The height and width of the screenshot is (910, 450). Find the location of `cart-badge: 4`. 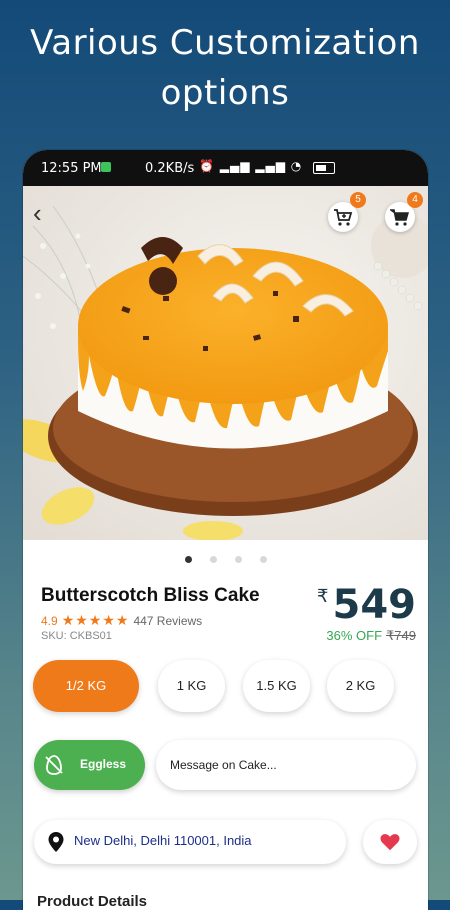

cart-badge: 4 is located at coordinates (415, 200).